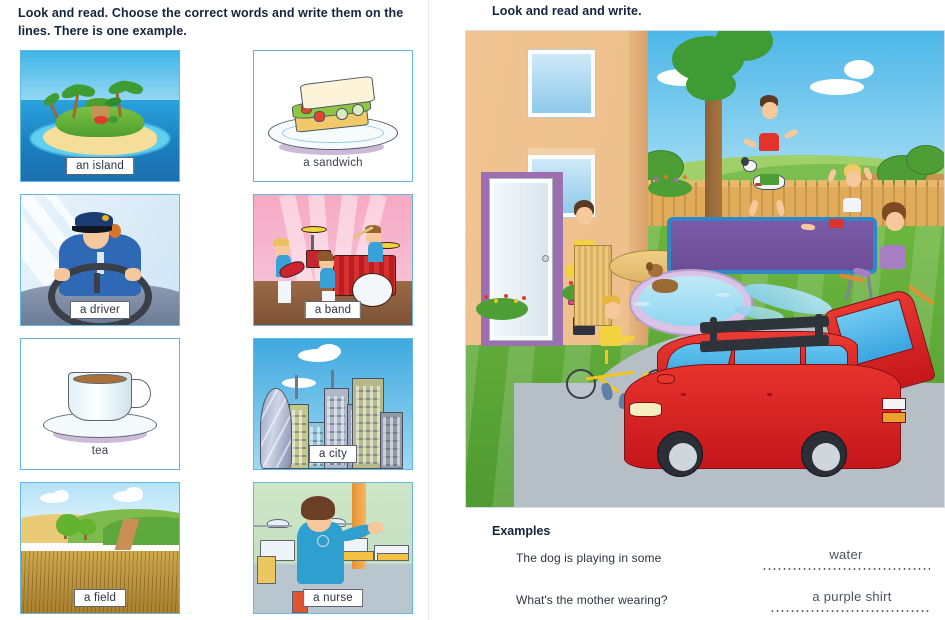 The height and width of the screenshot is (620, 945). Describe the element at coordinates (333, 454) in the screenshot. I see `picture-card-label: a city` at that location.